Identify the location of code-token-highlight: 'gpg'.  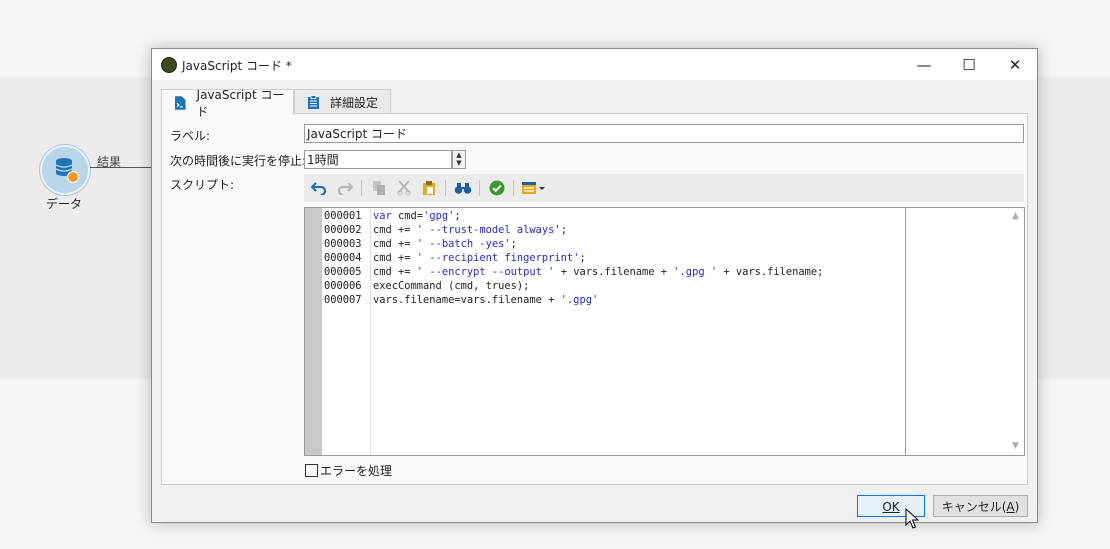
(439, 216).